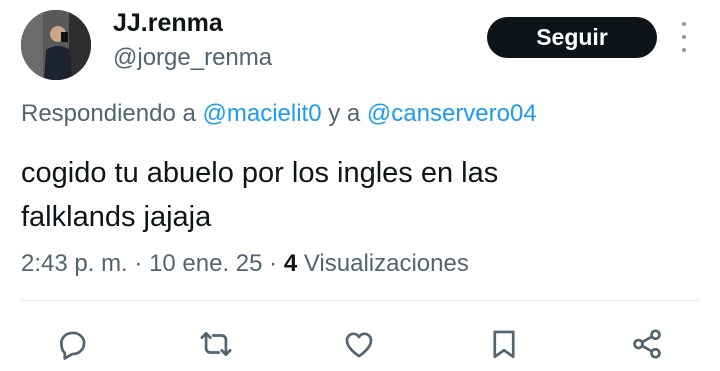 The width and height of the screenshot is (720, 371). I want to click on avatar, so click(56, 45).